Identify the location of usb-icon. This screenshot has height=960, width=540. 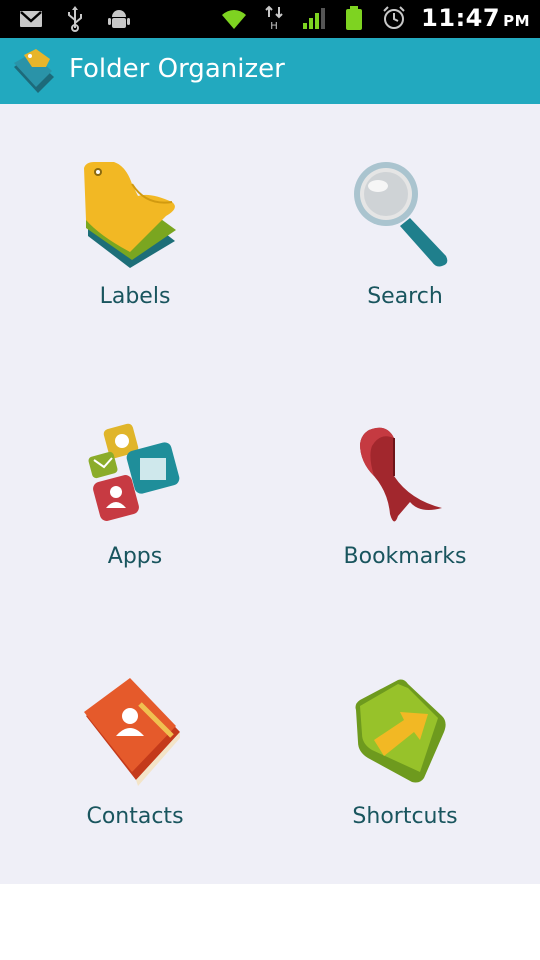
(75, 19).